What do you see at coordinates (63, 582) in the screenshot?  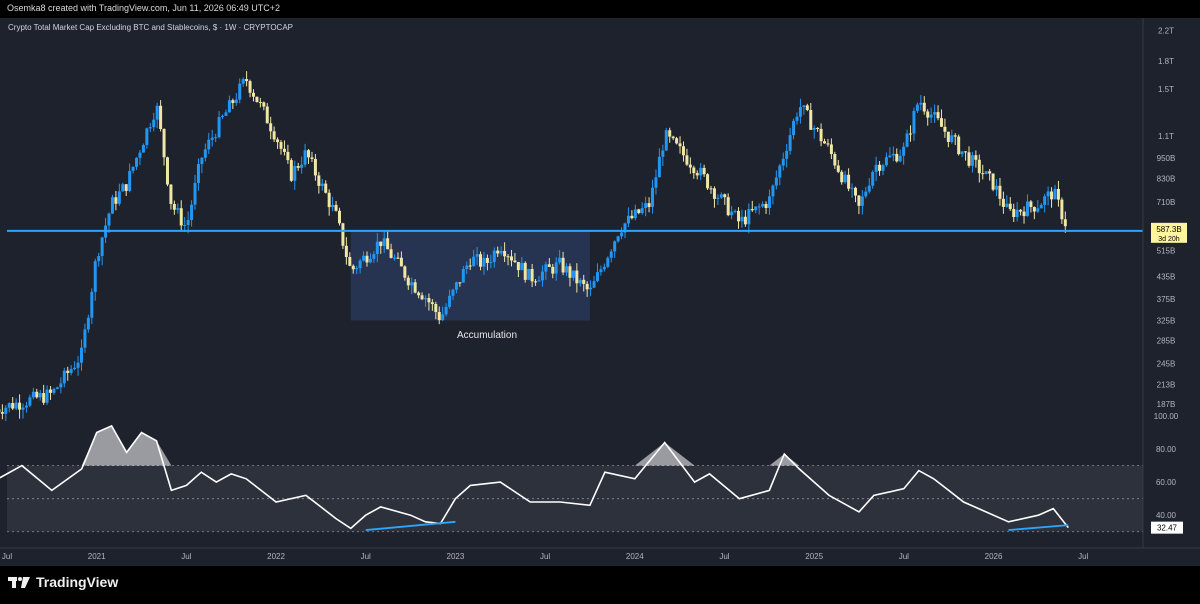 I see `tradingview-logo: TradingView` at bounding box center [63, 582].